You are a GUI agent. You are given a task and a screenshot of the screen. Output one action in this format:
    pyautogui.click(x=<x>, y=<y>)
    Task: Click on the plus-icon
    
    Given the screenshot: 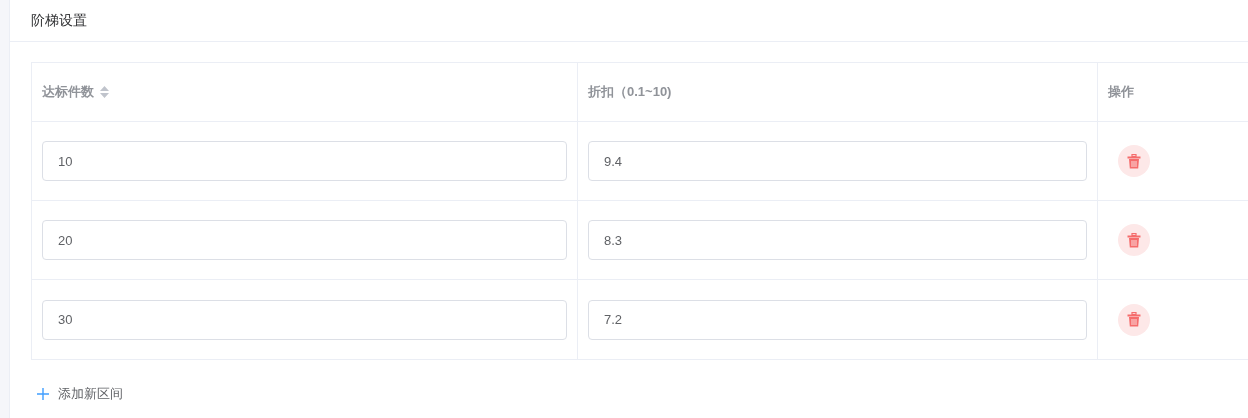 What is the action you would take?
    pyautogui.click(x=43, y=393)
    